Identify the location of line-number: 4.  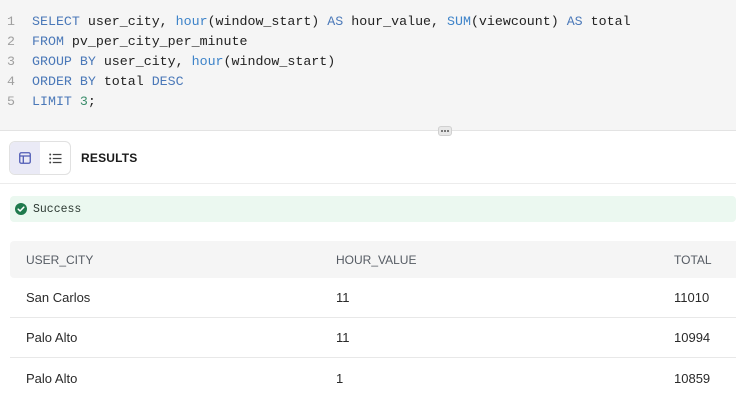
(11, 81).